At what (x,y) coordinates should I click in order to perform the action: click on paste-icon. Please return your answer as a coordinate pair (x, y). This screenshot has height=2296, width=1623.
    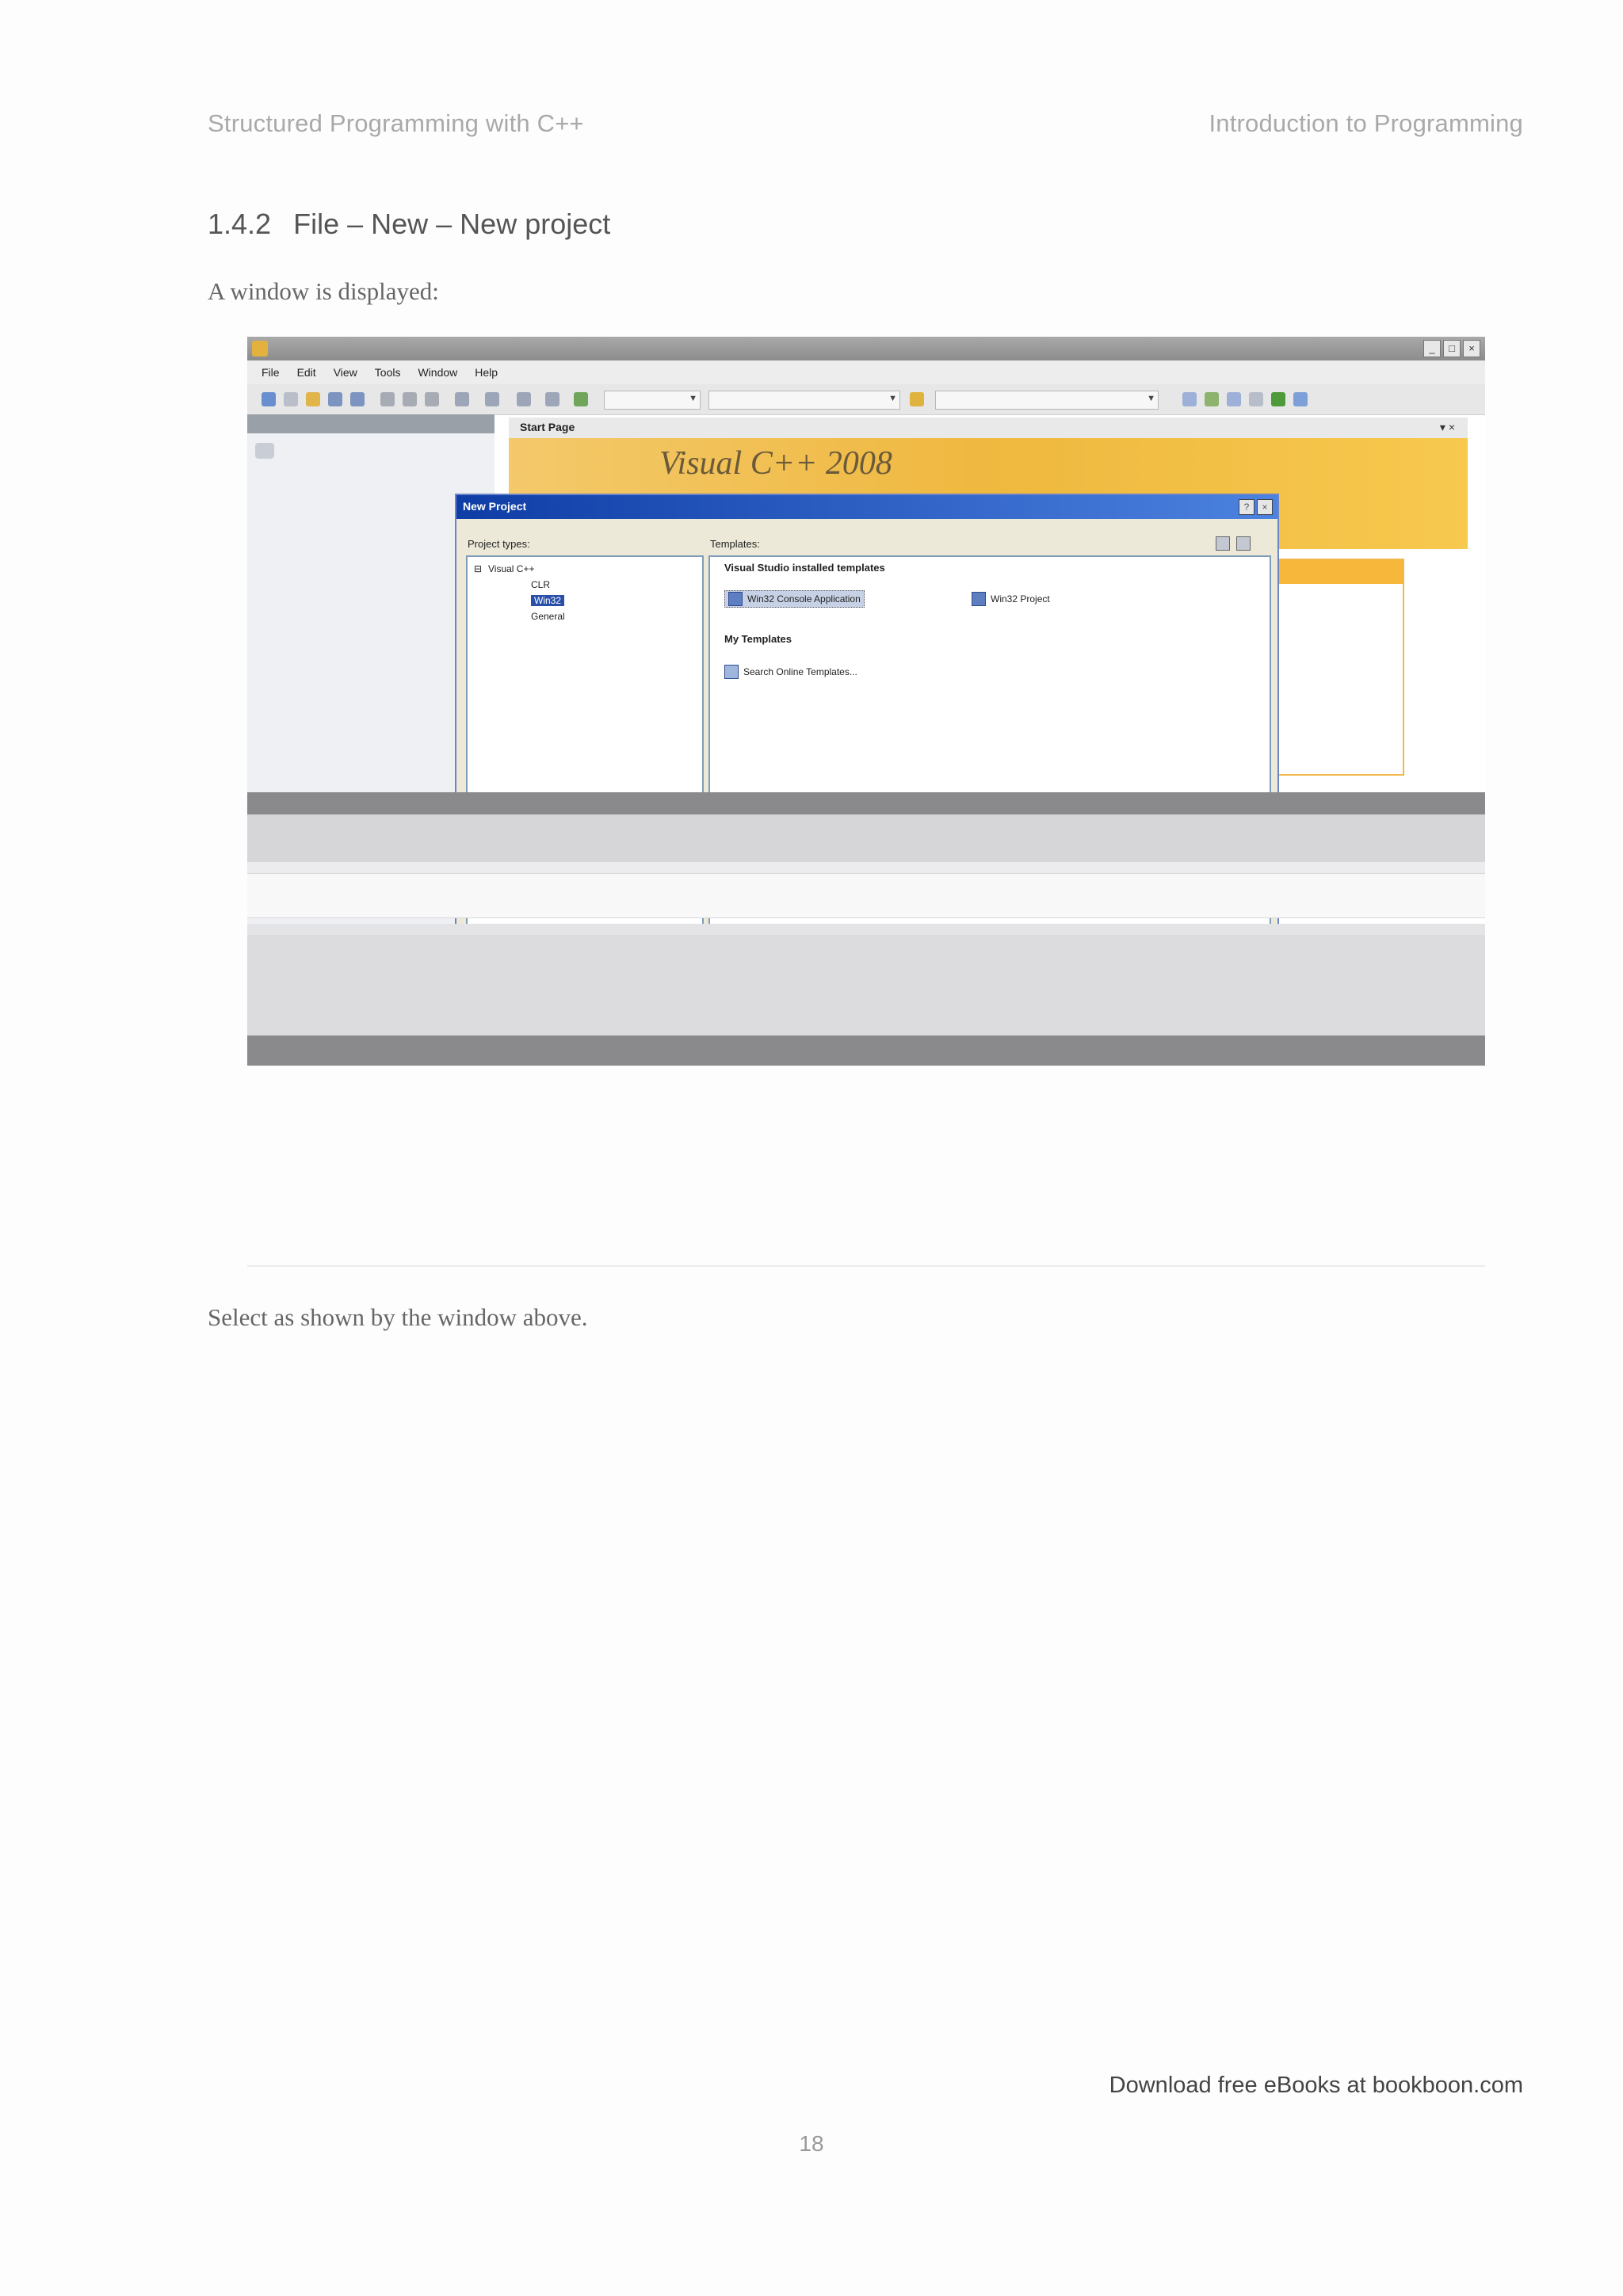
    Looking at the image, I should click on (432, 399).